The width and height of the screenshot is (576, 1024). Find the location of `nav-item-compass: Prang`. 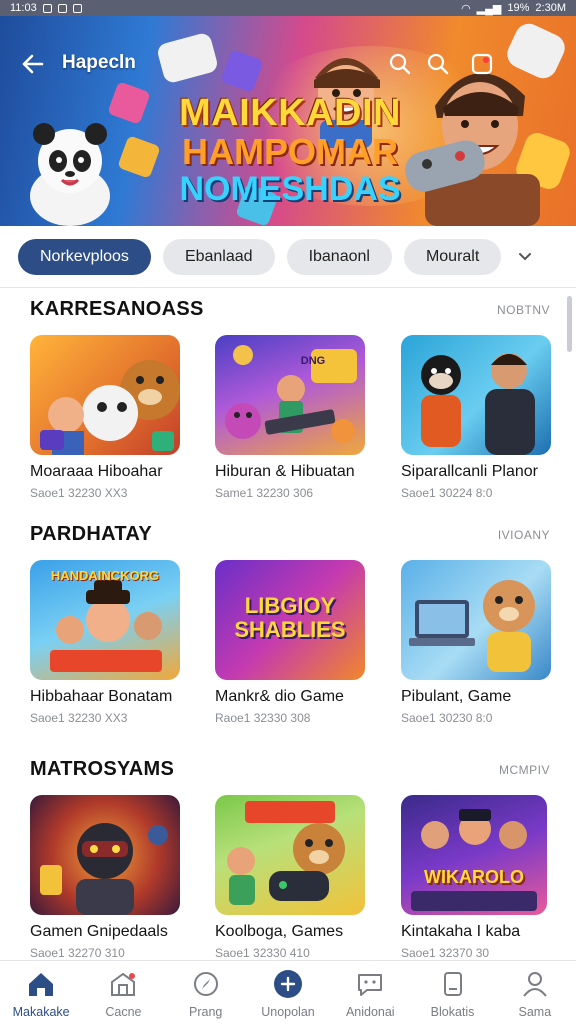

nav-item-compass: Prang is located at coordinates (206, 992).